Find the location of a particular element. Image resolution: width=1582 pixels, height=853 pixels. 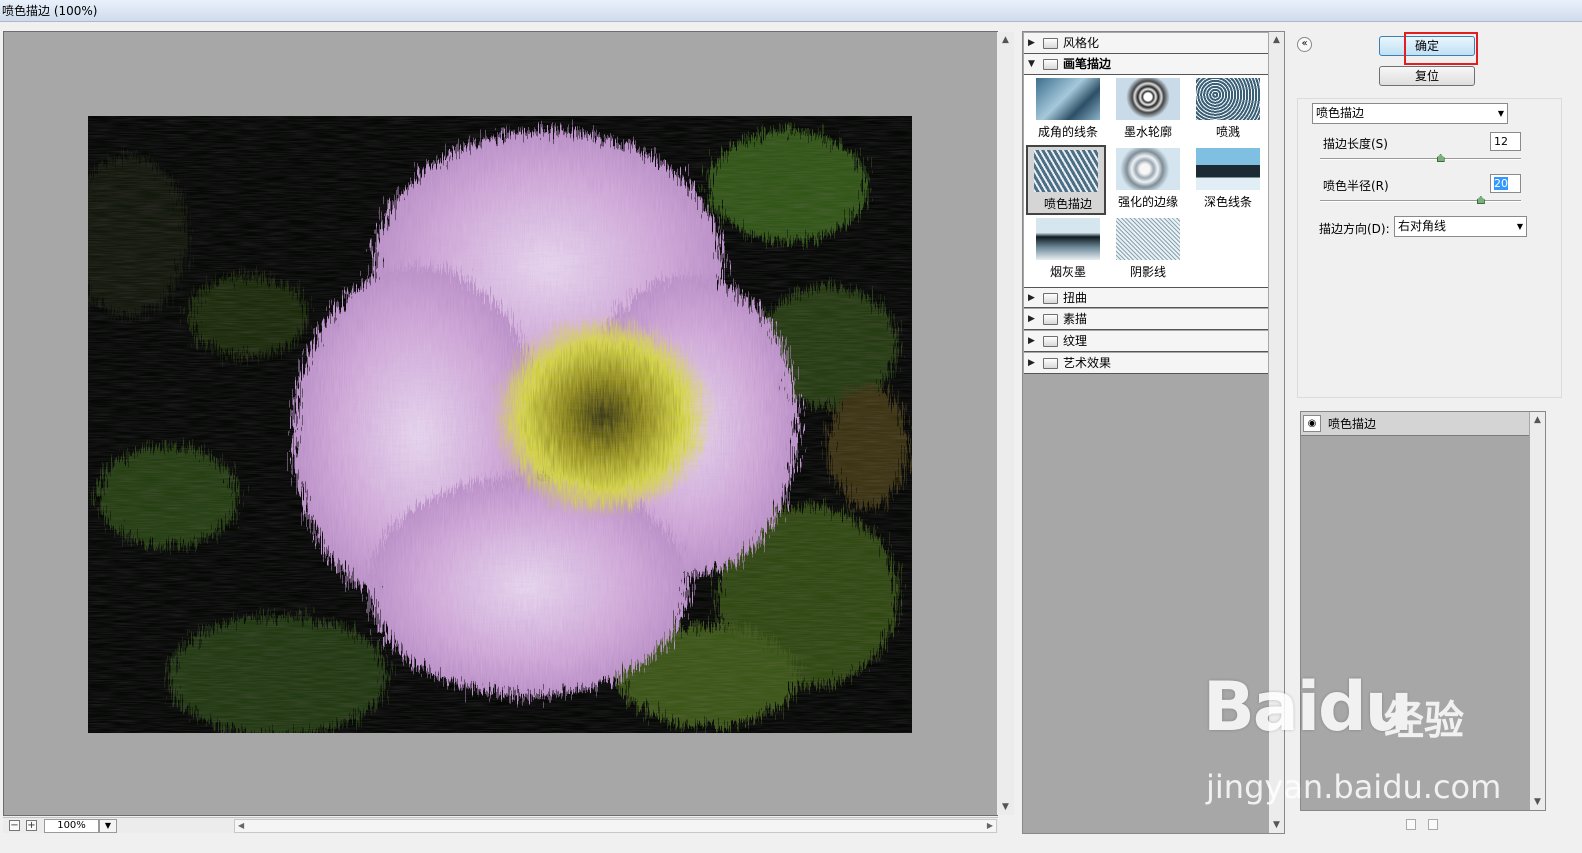

watermark-suffix: 经验 is located at coordinates (1424, 721).